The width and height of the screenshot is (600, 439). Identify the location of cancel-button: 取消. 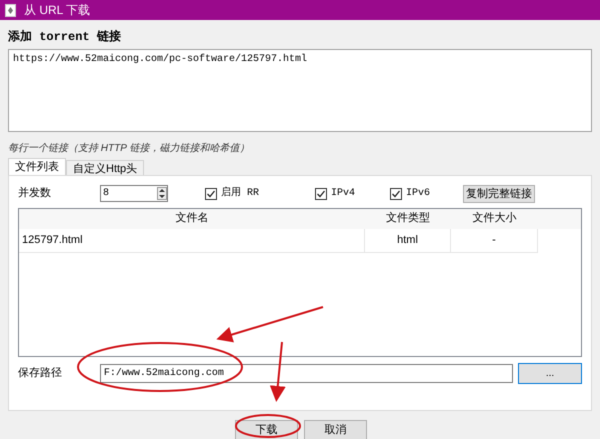
(335, 429).